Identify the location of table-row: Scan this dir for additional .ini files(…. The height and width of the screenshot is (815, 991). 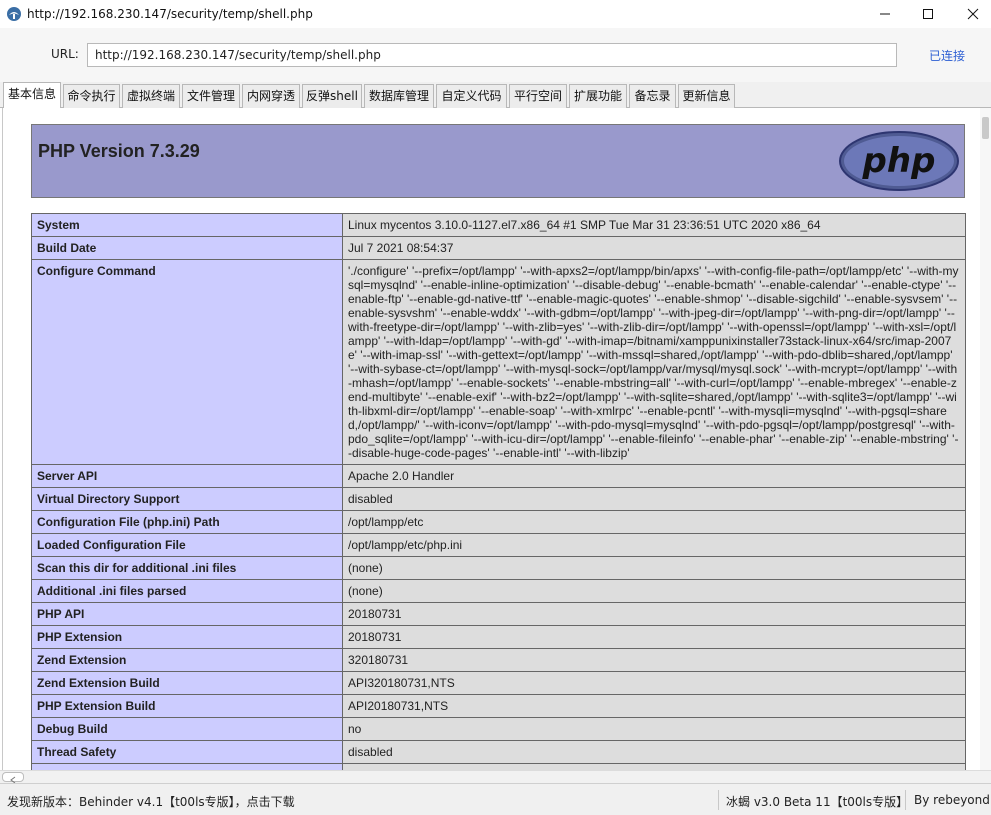
(498, 568).